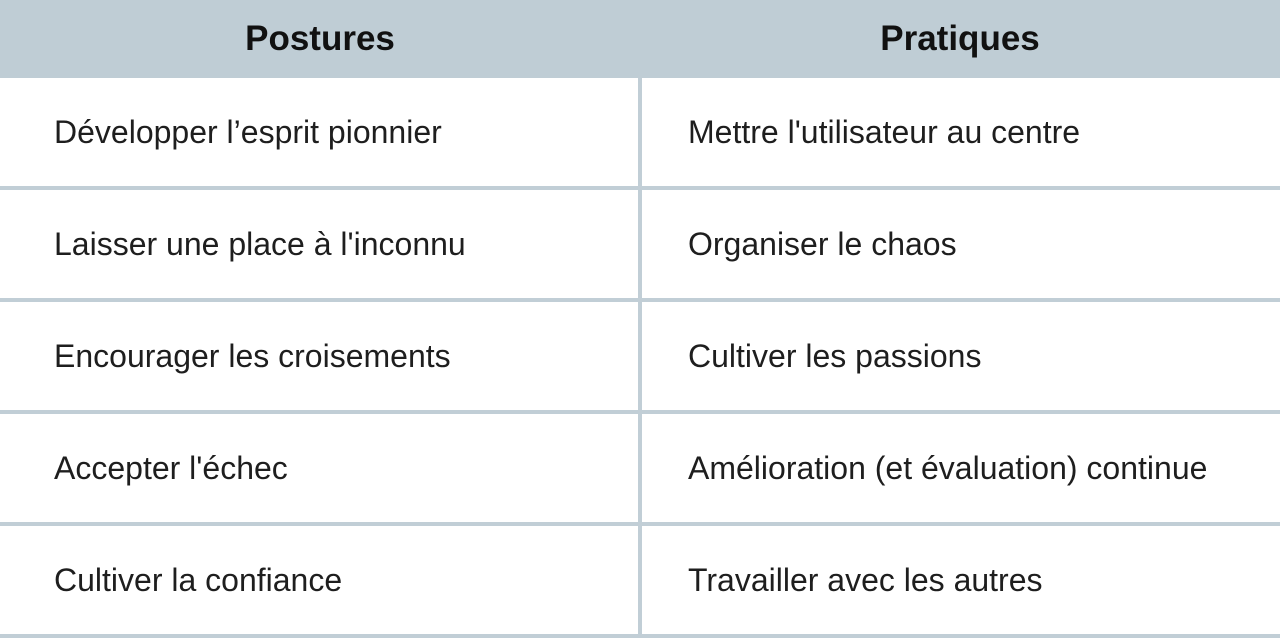 The width and height of the screenshot is (1280, 640). Describe the element at coordinates (321, 580) in the screenshot. I see `posture-cell: Cultiver la confiance` at that location.